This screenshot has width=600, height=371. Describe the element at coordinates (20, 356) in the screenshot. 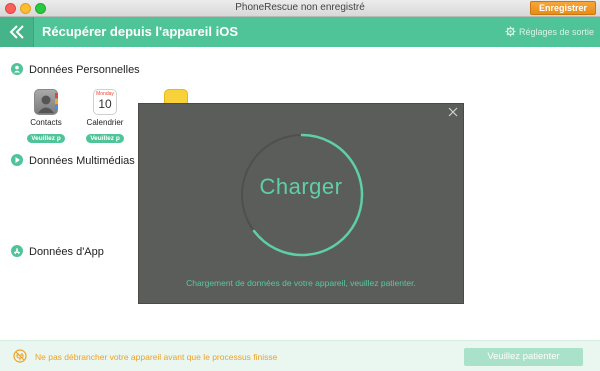

I see `unplug-warning-icon` at that location.